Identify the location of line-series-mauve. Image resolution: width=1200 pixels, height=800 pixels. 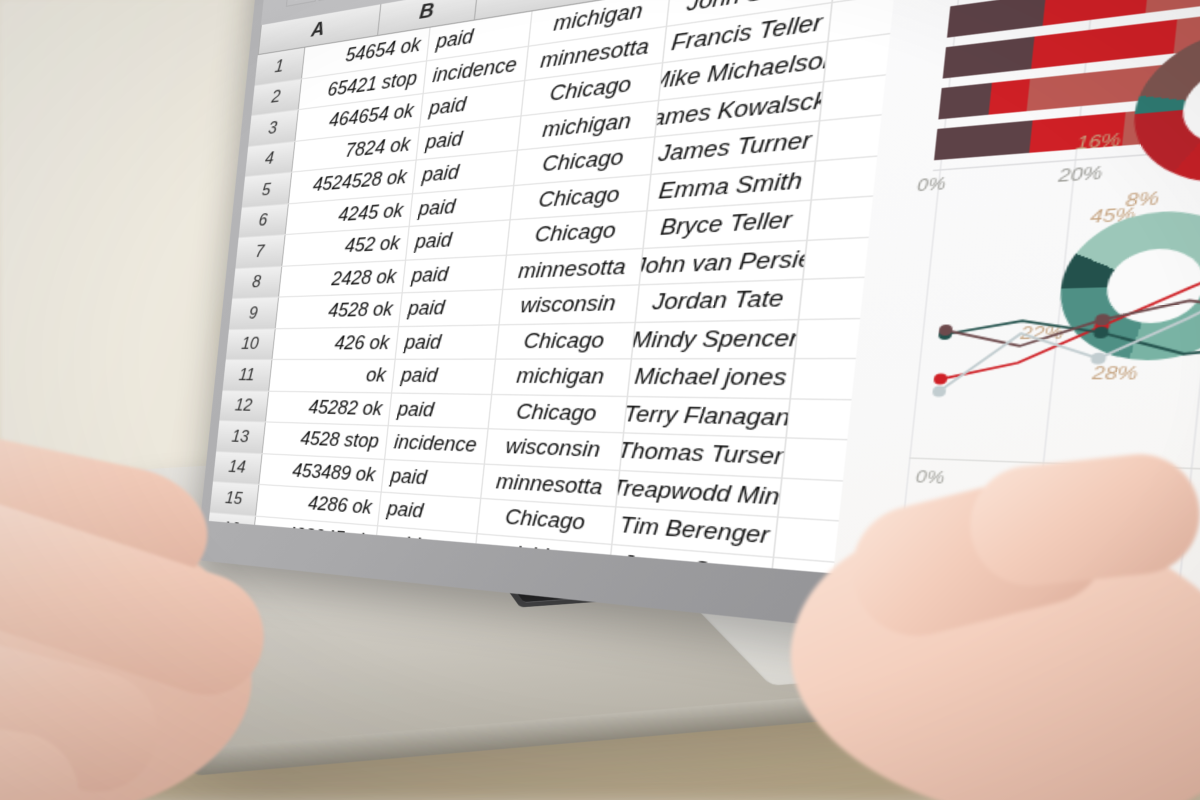
(1072, 314).